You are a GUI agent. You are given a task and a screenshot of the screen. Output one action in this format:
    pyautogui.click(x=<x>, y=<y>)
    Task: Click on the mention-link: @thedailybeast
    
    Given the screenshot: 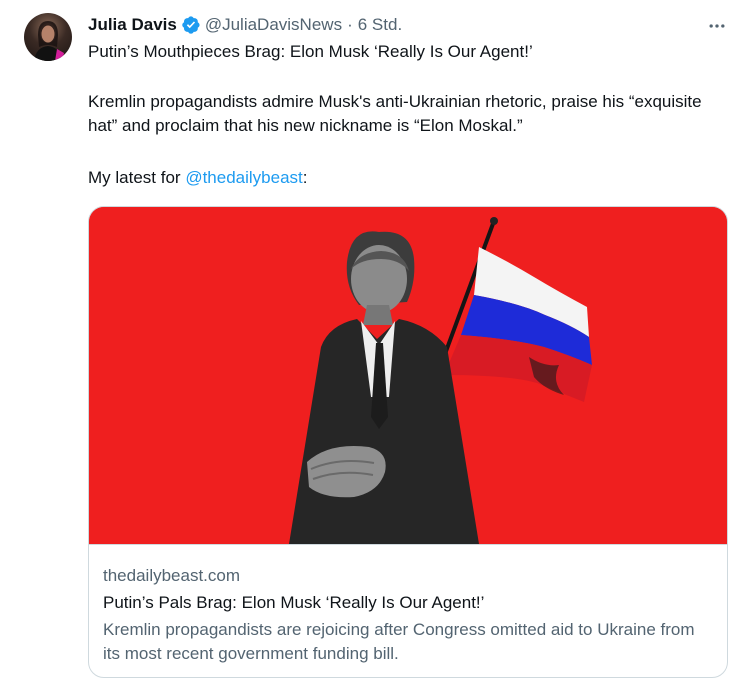 What is the action you would take?
    pyautogui.click(x=243, y=177)
    